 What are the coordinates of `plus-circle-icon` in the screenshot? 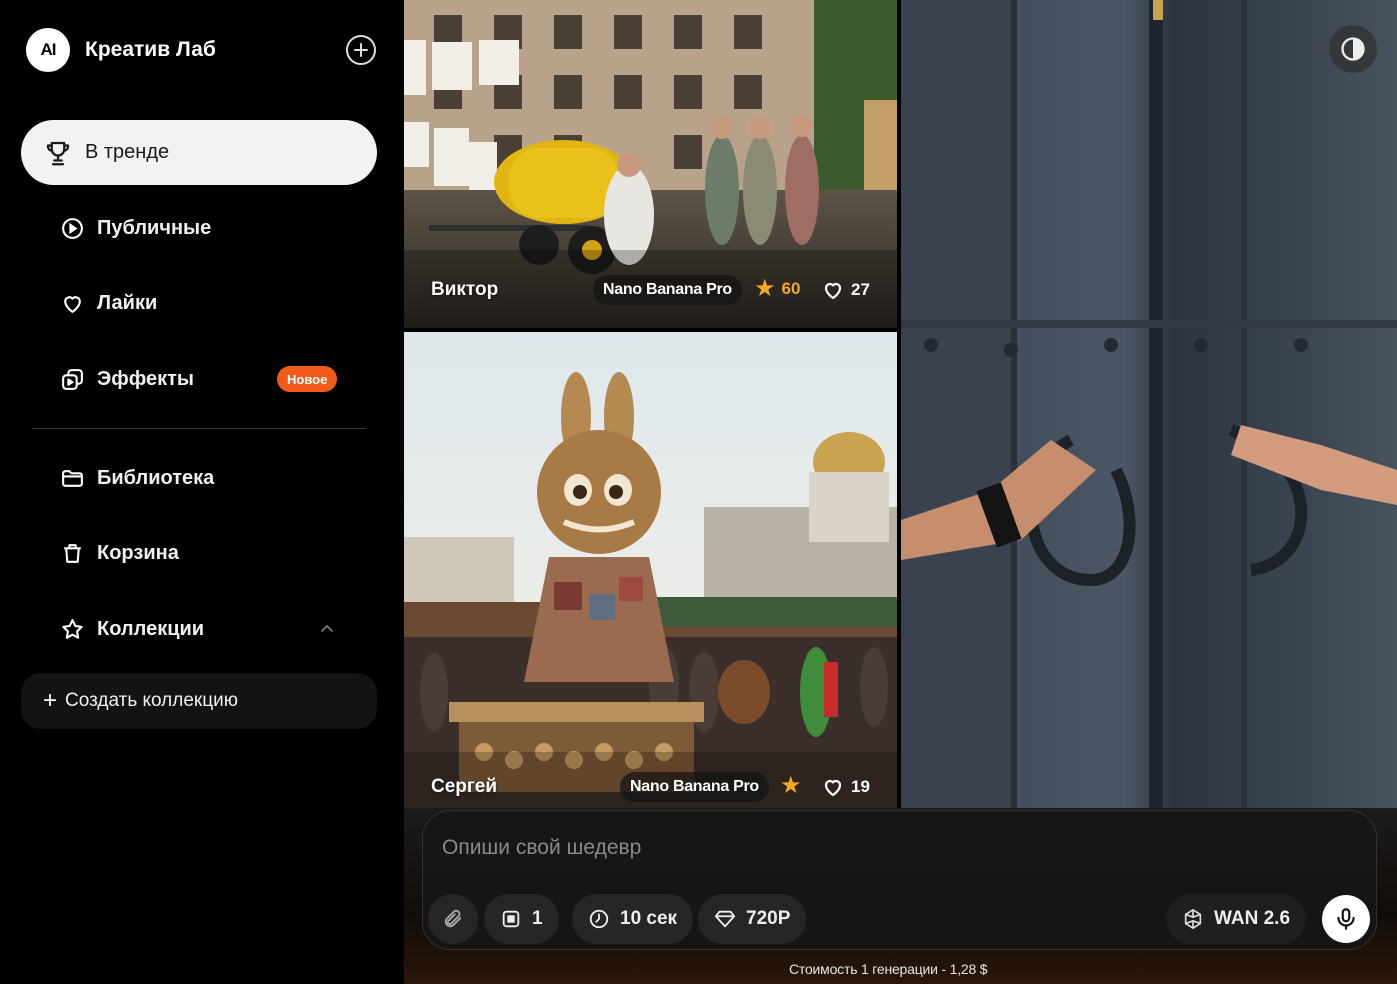 It's located at (361, 50).